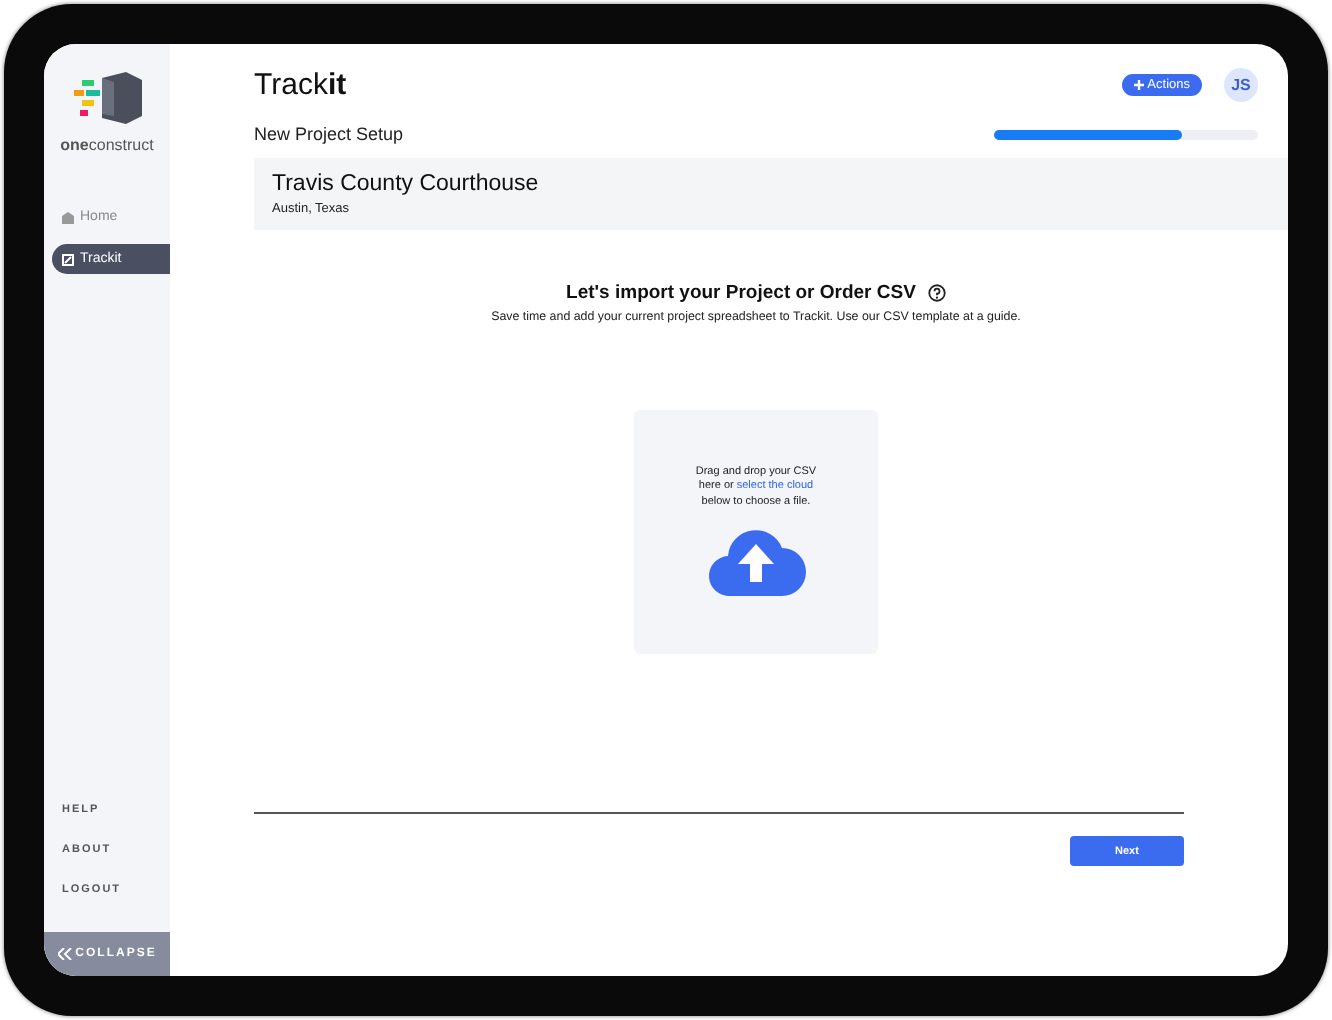  What do you see at coordinates (1138, 84) in the screenshot?
I see `plus-icon` at bounding box center [1138, 84].